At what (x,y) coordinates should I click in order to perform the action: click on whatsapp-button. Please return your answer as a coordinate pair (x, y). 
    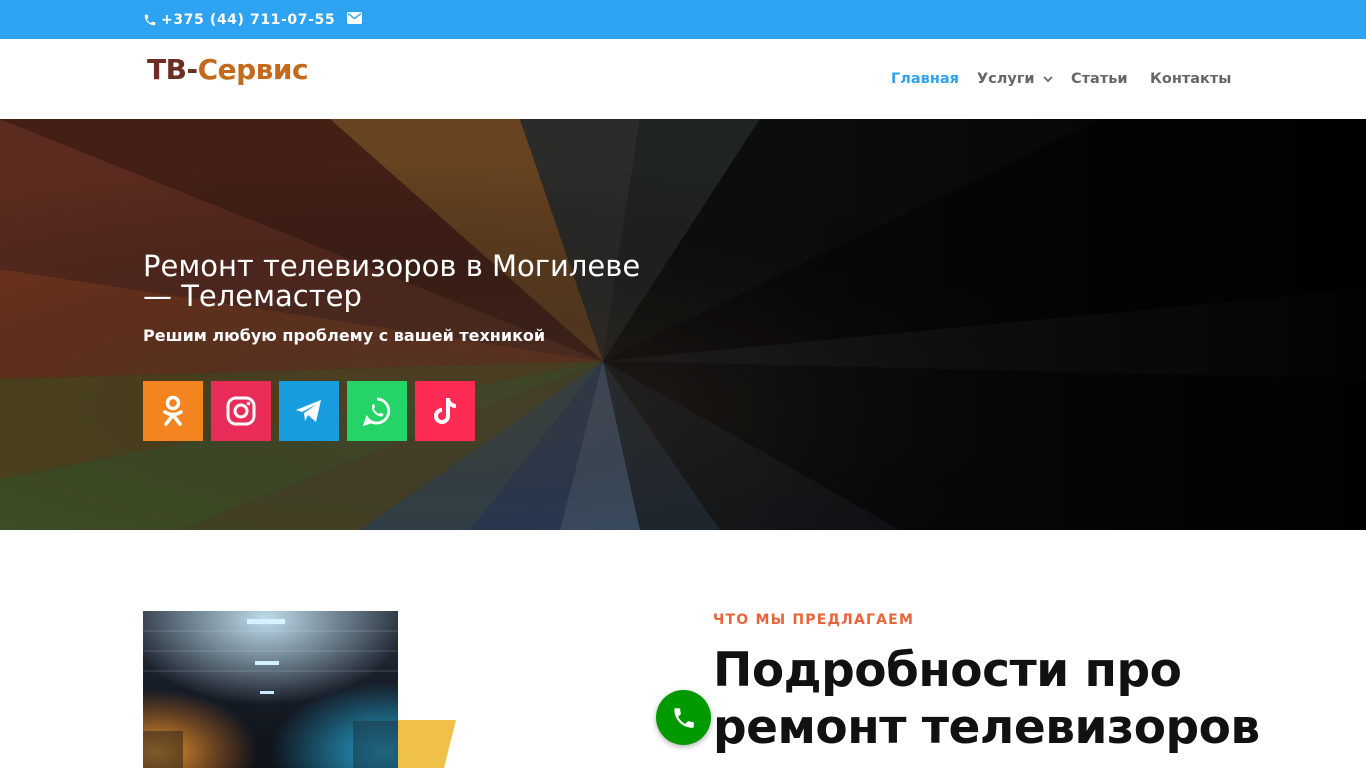
    Looking at the image, I should click on (377, 411).